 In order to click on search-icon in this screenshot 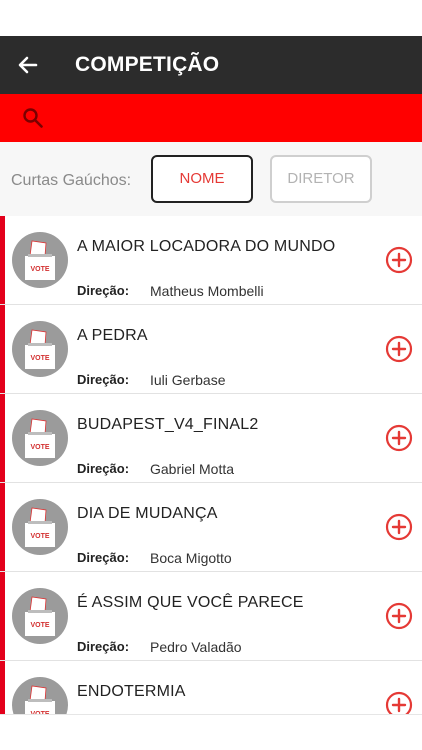, I will do `click(33, 118)`.